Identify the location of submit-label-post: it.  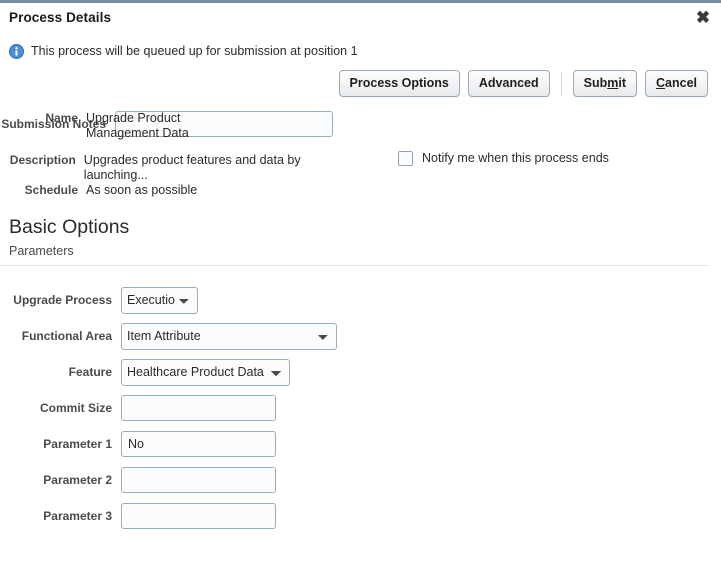
(622, 83).